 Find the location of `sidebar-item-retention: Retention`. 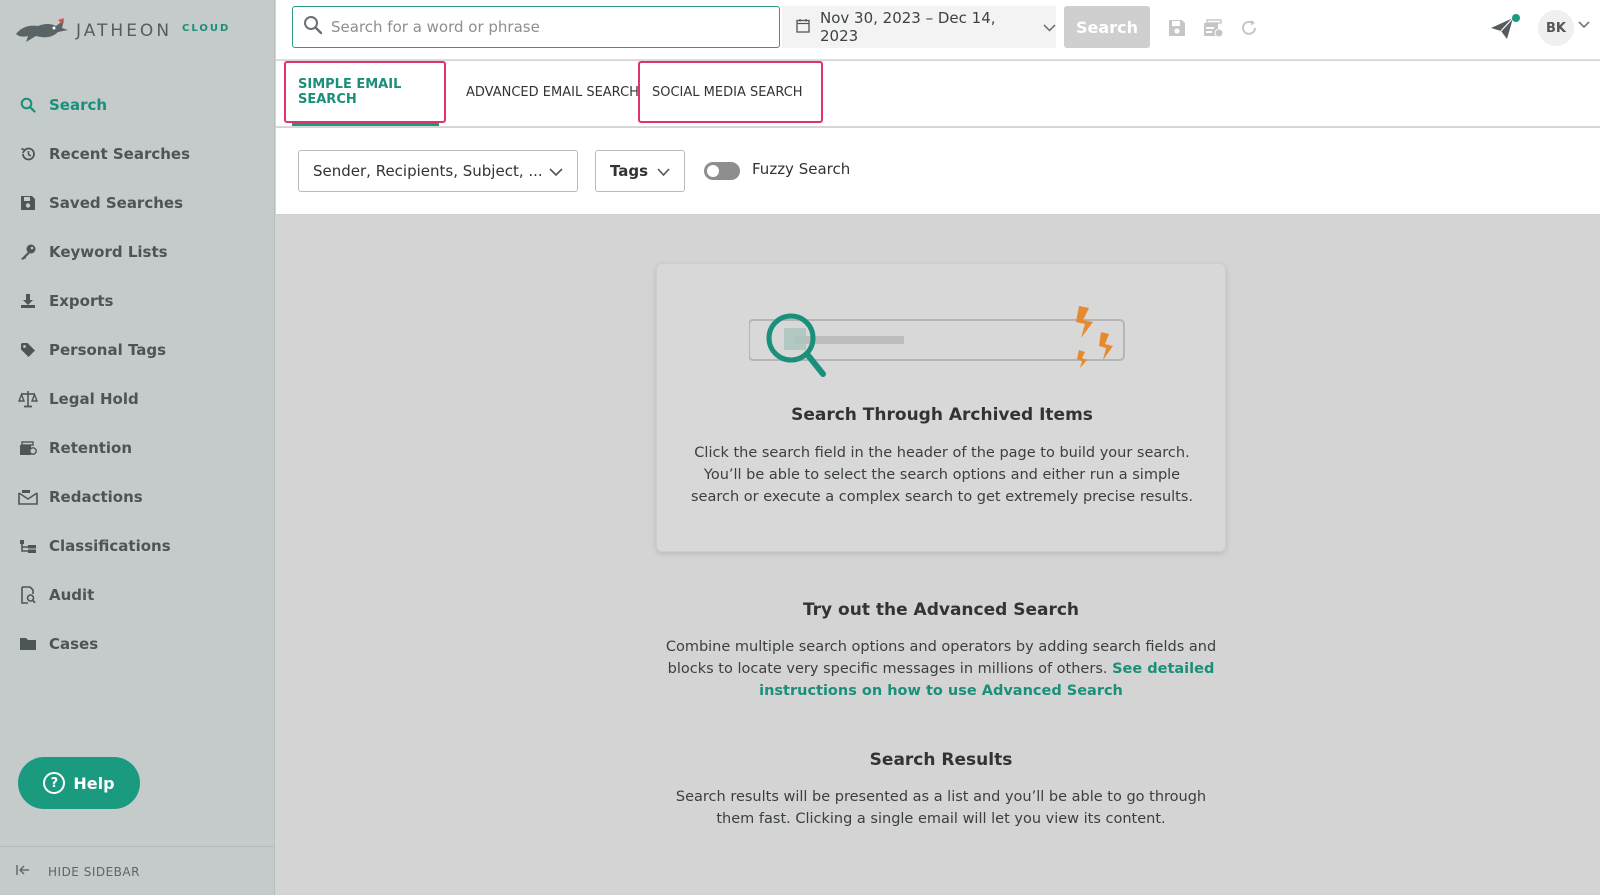

sidebar-item-retention: Retention is located at coordinates (137, 447).